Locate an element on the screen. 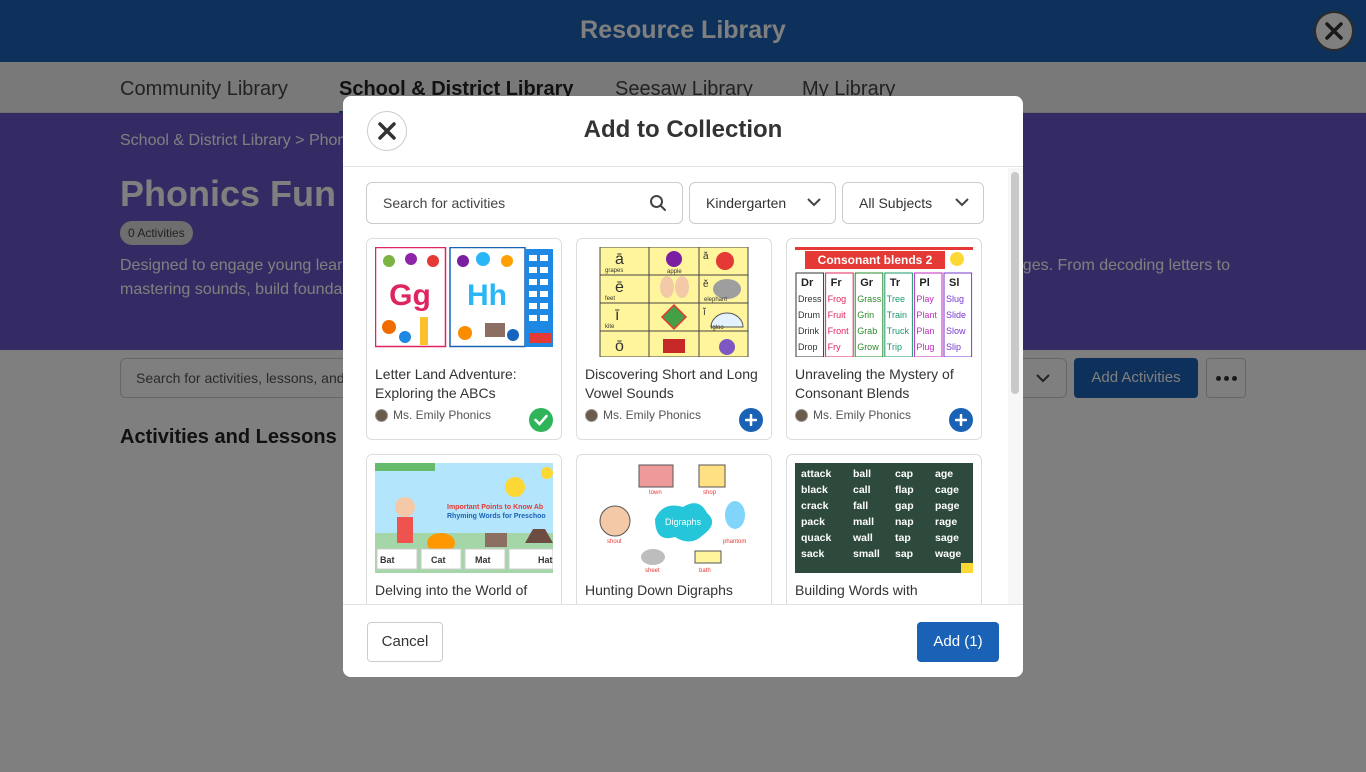 The height and width of the screenshot is (772, 1366). blend-word: Slow is located at coordinates (956, 331).